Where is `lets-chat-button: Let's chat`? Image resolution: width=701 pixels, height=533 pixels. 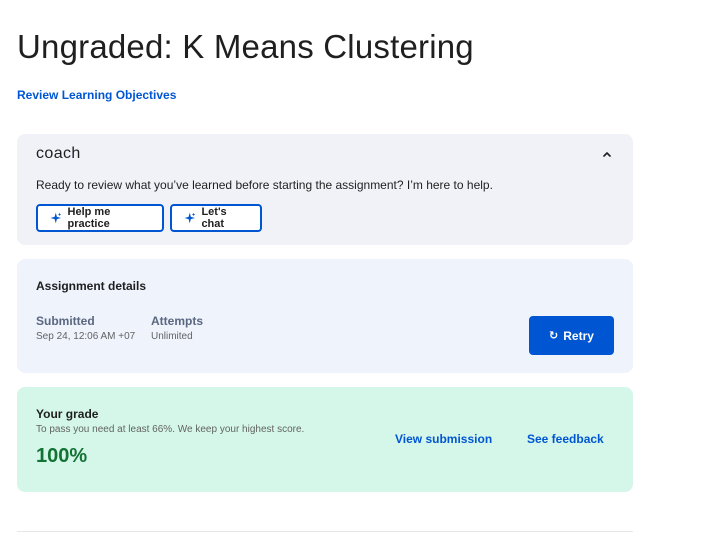 lets-chat-button: Let's chat is located at coordinates (216, 218).